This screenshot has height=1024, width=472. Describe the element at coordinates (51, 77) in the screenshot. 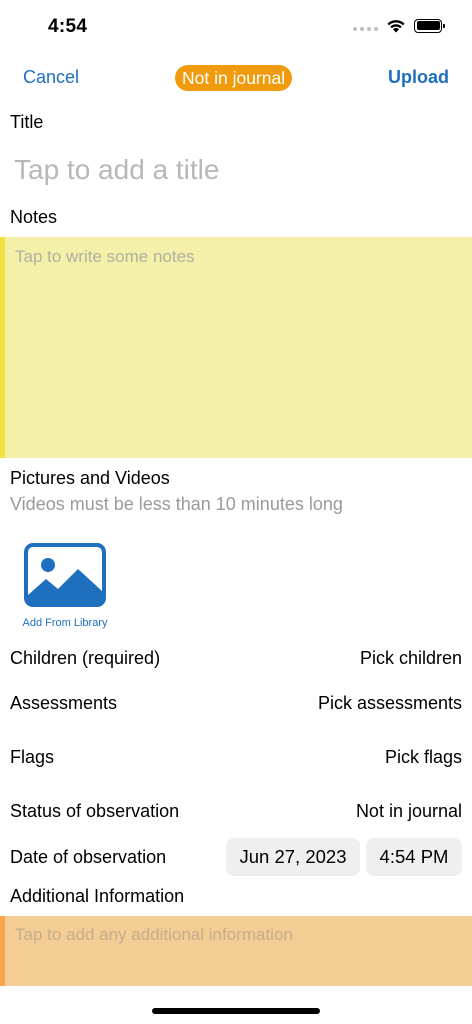

I see `cancel-button: Cancel` at that location.